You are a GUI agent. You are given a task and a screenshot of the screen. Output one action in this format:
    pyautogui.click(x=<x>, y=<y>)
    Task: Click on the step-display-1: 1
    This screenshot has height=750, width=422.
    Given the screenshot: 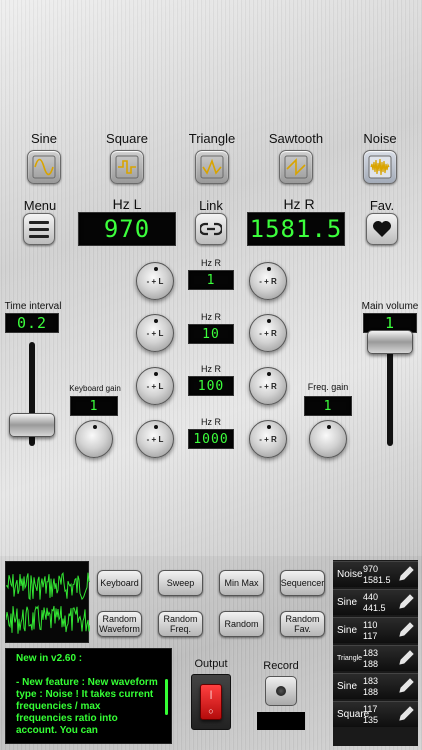 What is the action you would take?
    pyautogui.click(x=211, y=280)
    